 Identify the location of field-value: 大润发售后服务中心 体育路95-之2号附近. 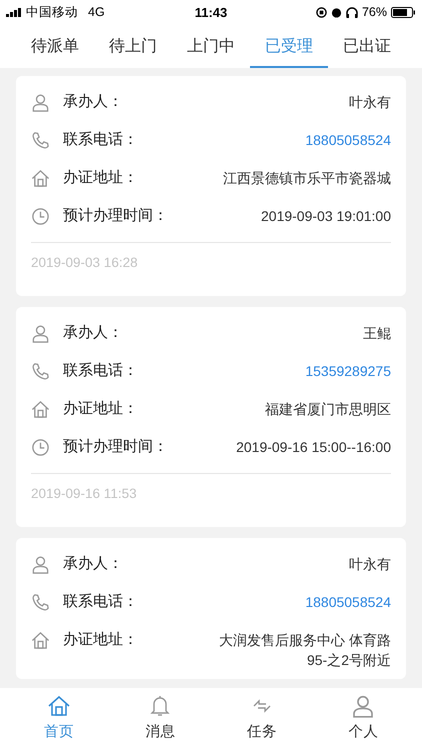
(304, 650).